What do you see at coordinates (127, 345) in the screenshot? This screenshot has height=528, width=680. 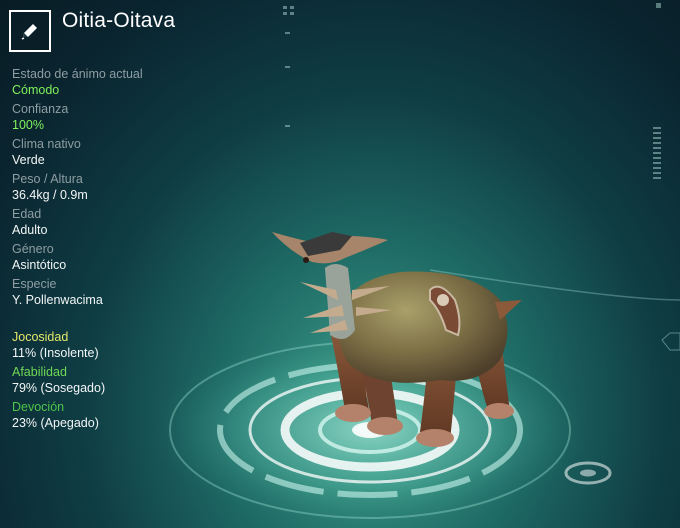 I see `trait-playfulness: Jocosidad 11% (Insolente)` at bounding box center [127, 345].